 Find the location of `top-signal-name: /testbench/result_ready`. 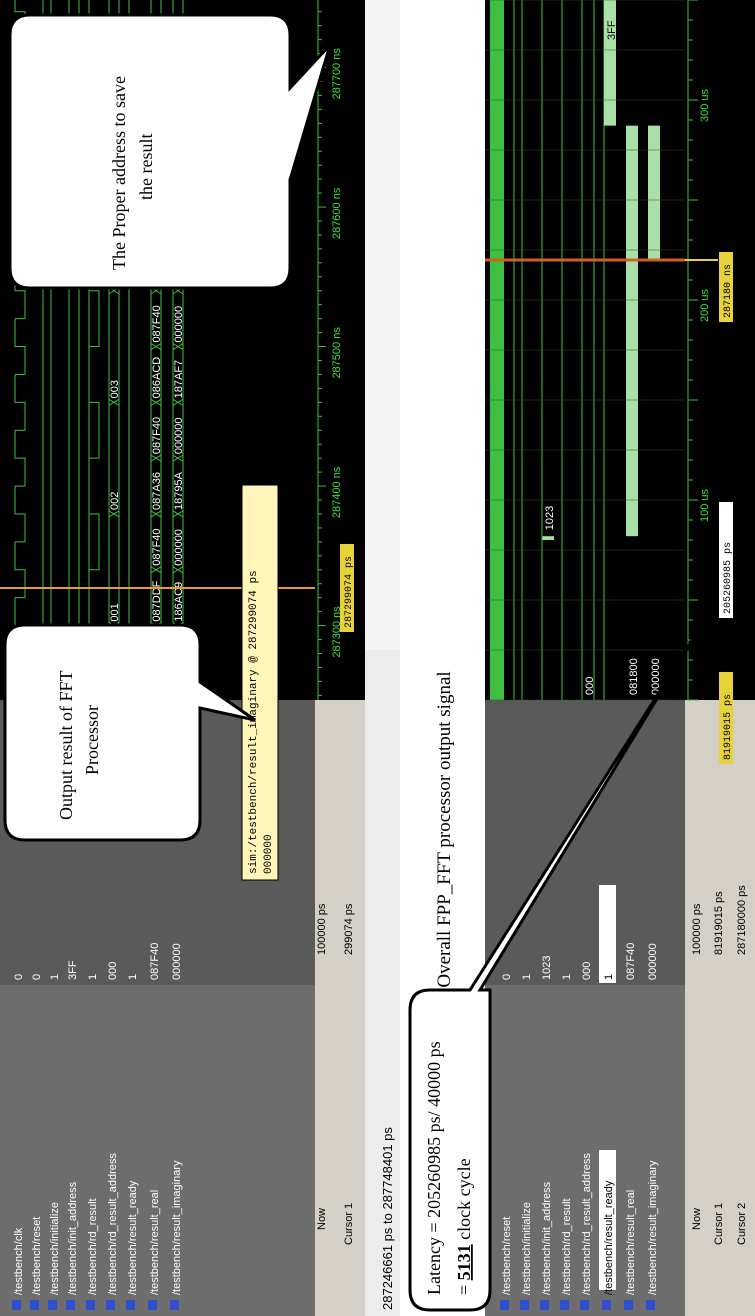

top-signal-name: /testbench/result_ready is located at coordinates (133, 1237).